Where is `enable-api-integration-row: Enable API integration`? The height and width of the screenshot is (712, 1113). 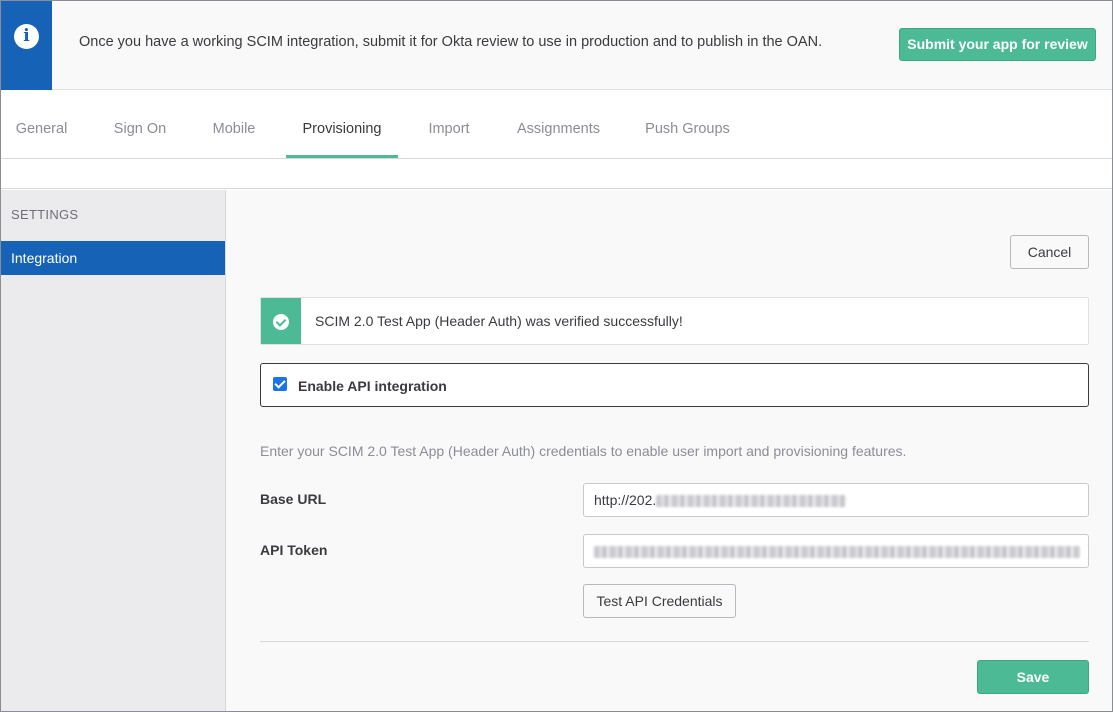 enable-api-integration-row: Enable API integration is located at coordinates (674, 385).